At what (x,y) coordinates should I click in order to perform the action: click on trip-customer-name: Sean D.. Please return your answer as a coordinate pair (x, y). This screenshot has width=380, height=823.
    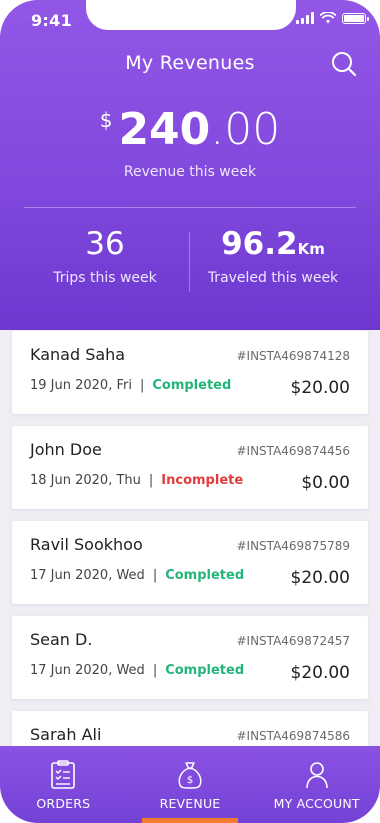
    Looking at the image, I should click on (61, 639).